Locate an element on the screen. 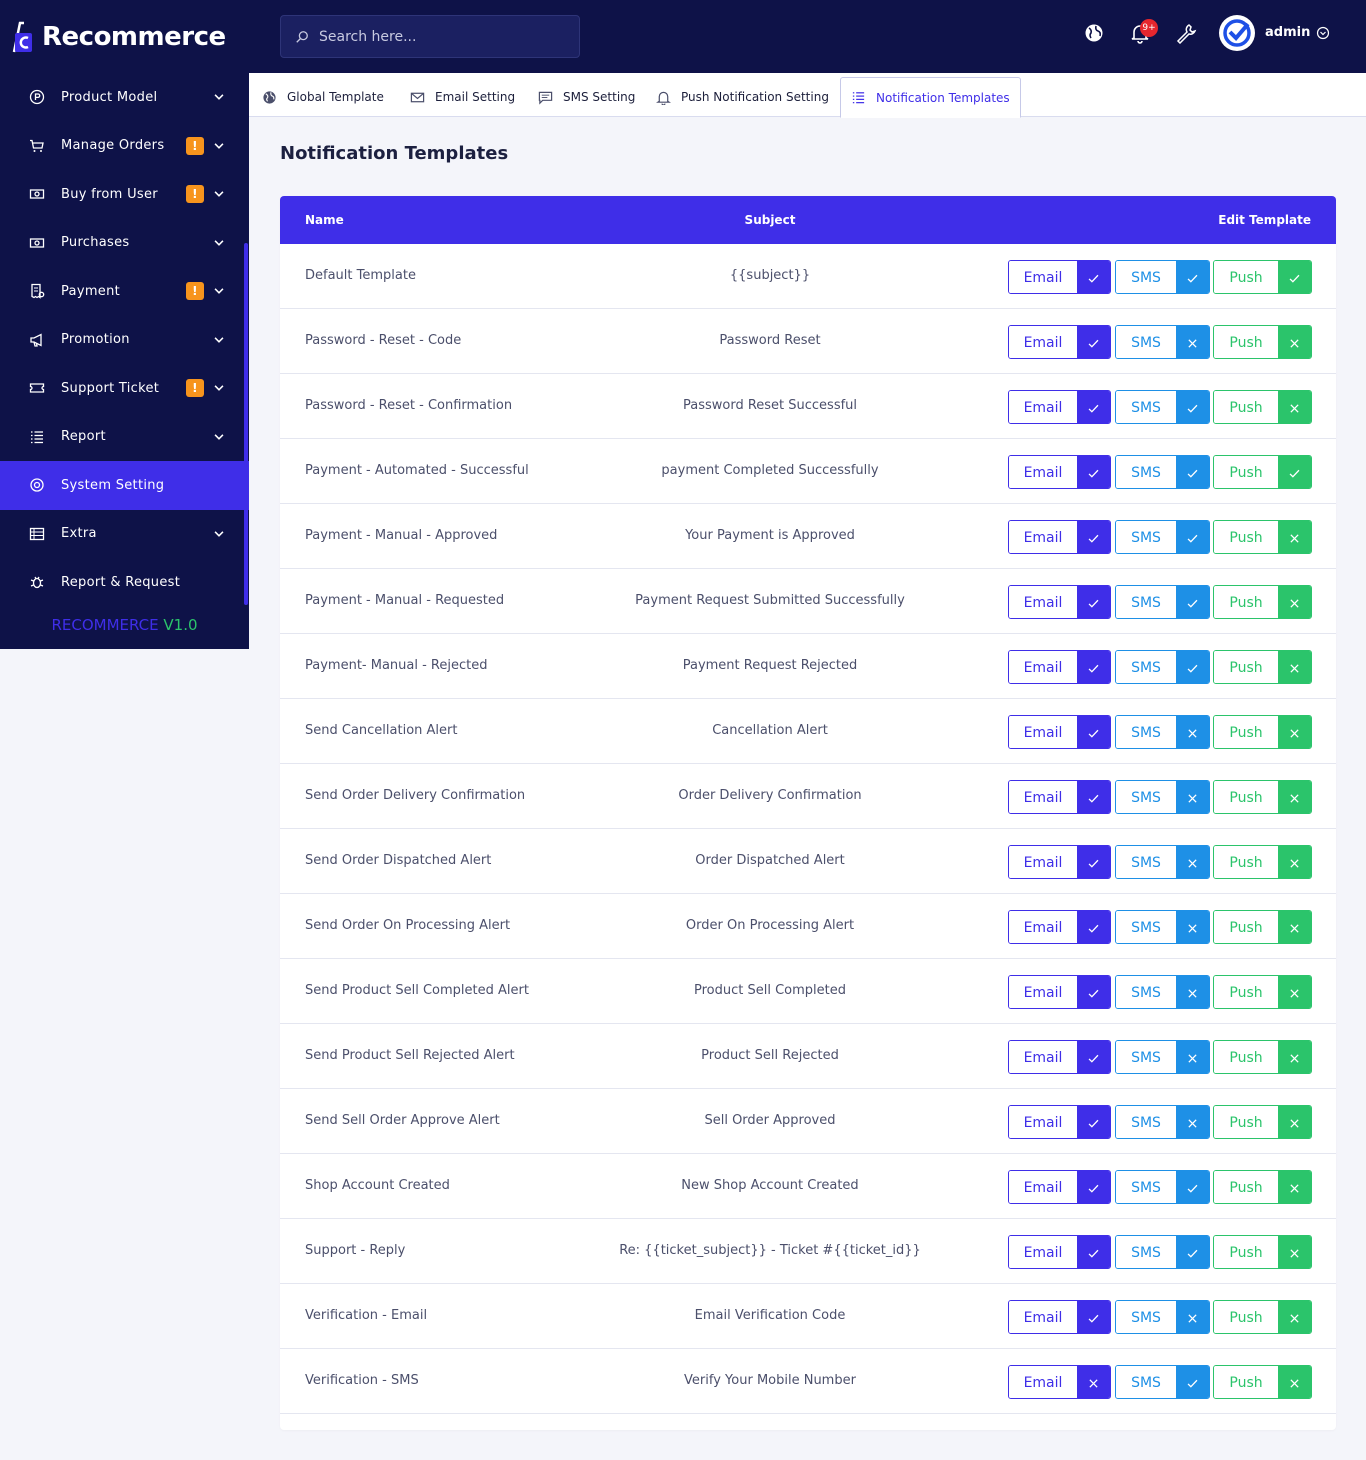 Image resolution: width=1366 pixels, height=1460 pixels. tab-email-setting: Email Setting is located at coordinates (462, 97).